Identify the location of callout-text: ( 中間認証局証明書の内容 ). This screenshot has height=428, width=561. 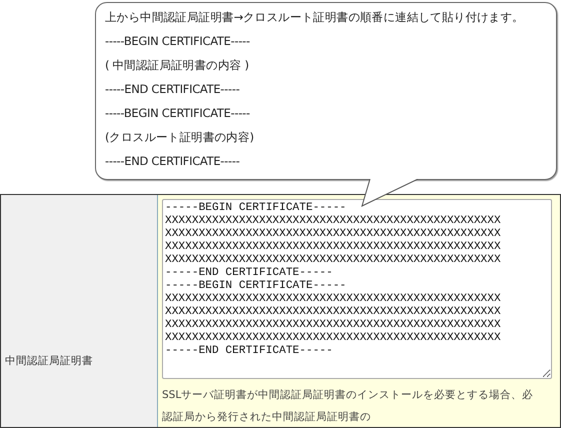
(177, 65).